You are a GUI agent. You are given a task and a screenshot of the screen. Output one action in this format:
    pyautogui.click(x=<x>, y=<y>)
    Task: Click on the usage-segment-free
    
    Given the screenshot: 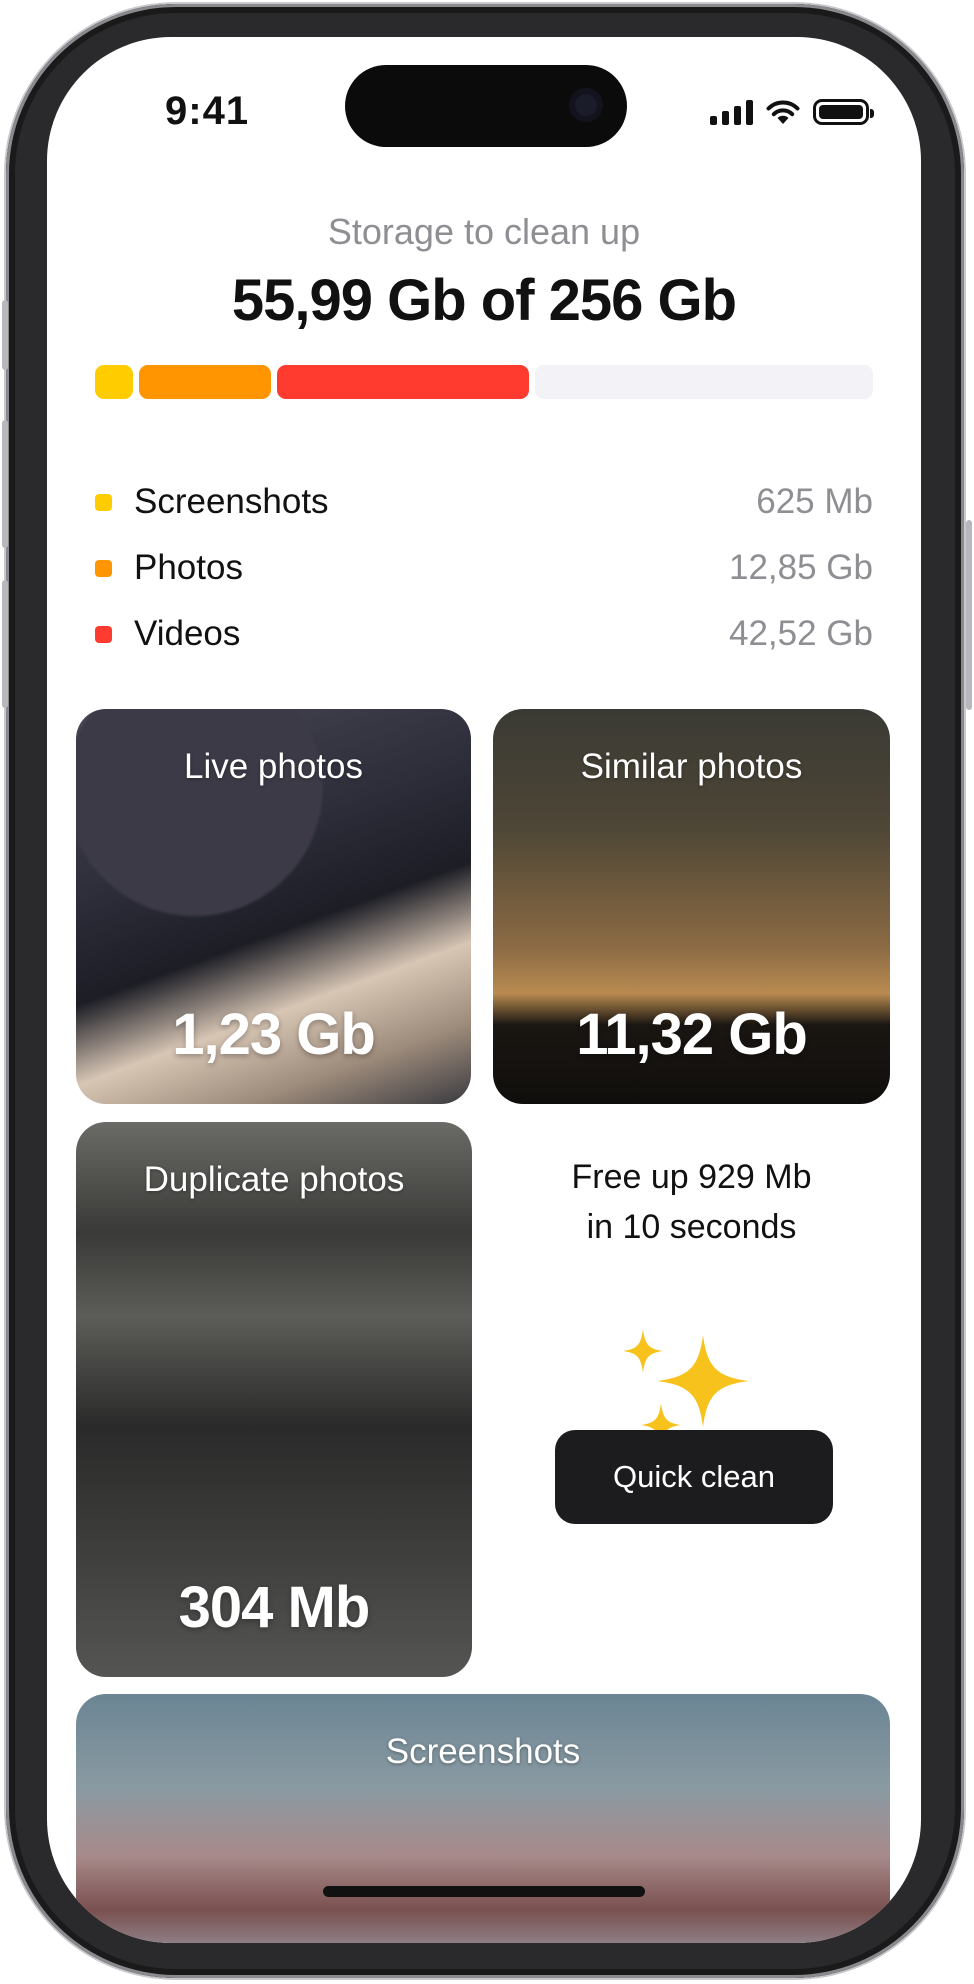 What is the action you would take?
    pyautogui.click(x=704, y=382)
    